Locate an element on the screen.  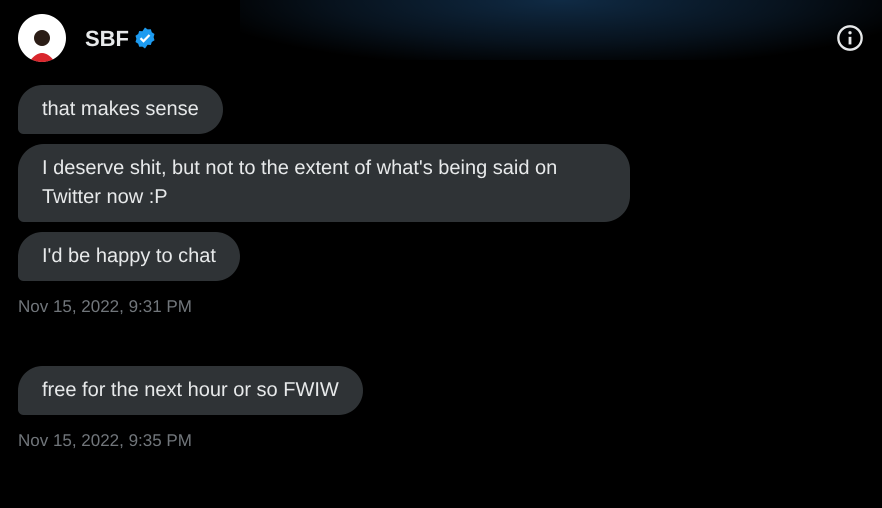
message-bubble: I'd be happy to chat is located at coordinates (129, 256).